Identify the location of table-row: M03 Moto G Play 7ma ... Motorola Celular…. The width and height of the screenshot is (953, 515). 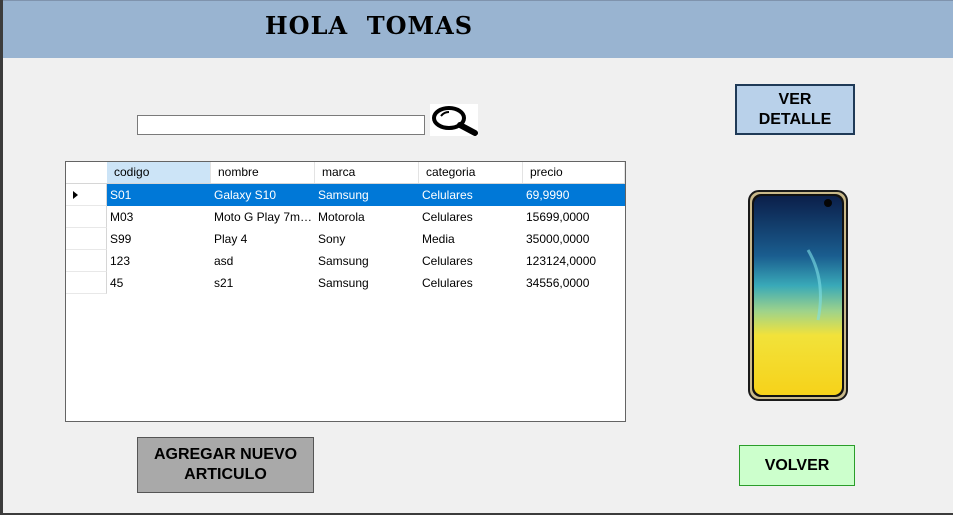
(345, 217).